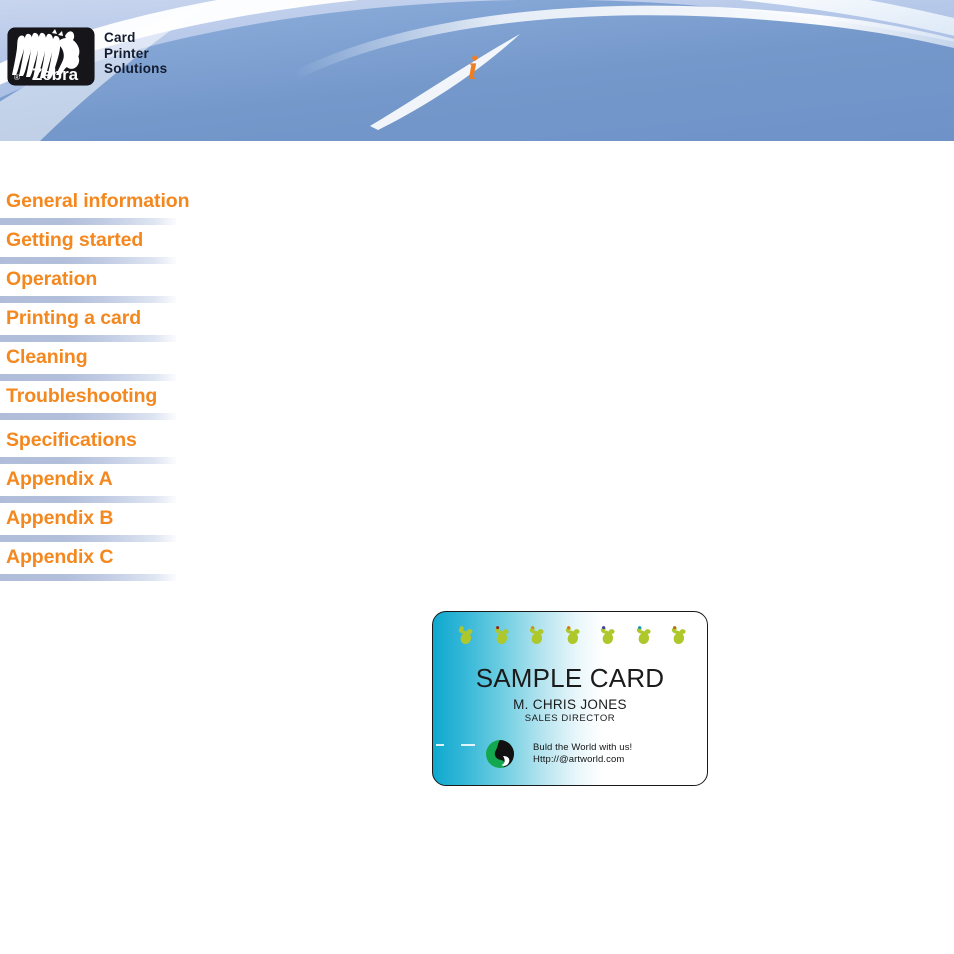 The height and width of the screenshot is (954, 954). Describe the element at coordinates (74, 318) in the screenshot. I see `sidebar-item-label: Printing a card` at that location.